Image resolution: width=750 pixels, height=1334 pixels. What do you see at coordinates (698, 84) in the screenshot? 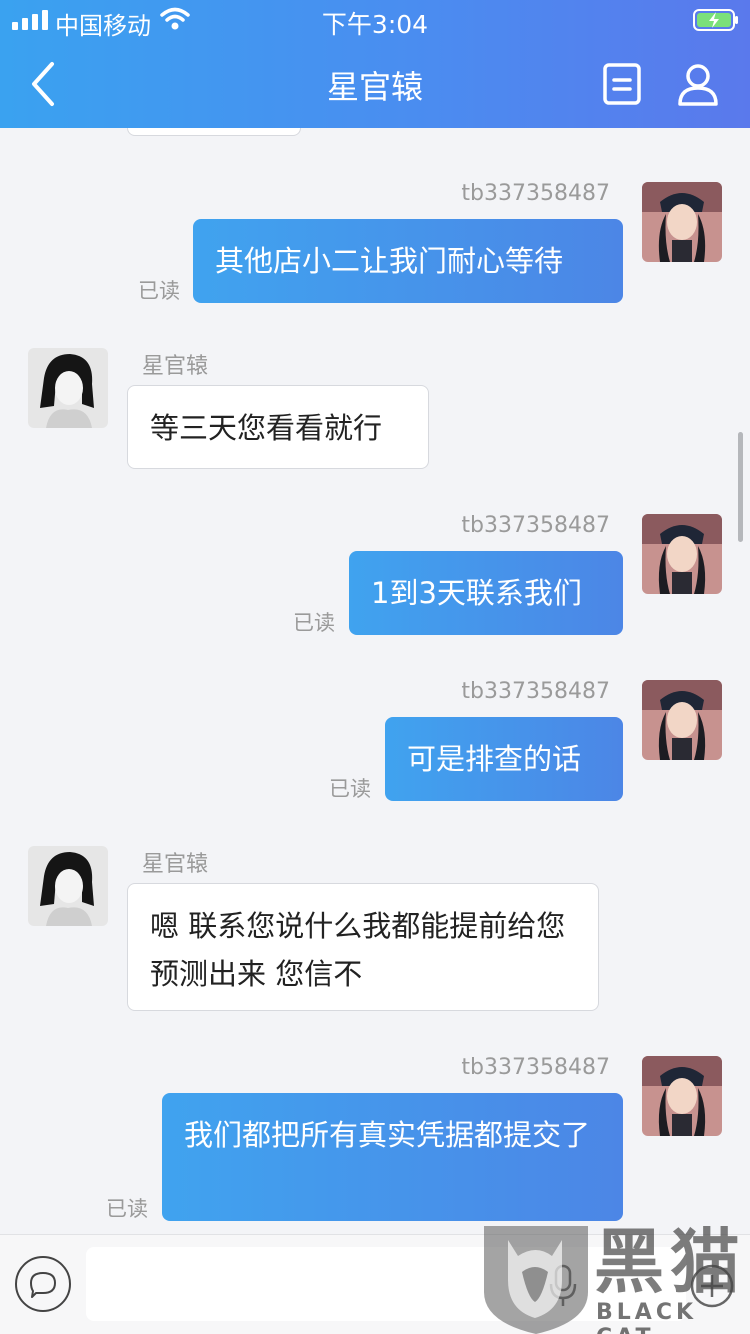
I see `user-icon` at bounding box center [698, 84].